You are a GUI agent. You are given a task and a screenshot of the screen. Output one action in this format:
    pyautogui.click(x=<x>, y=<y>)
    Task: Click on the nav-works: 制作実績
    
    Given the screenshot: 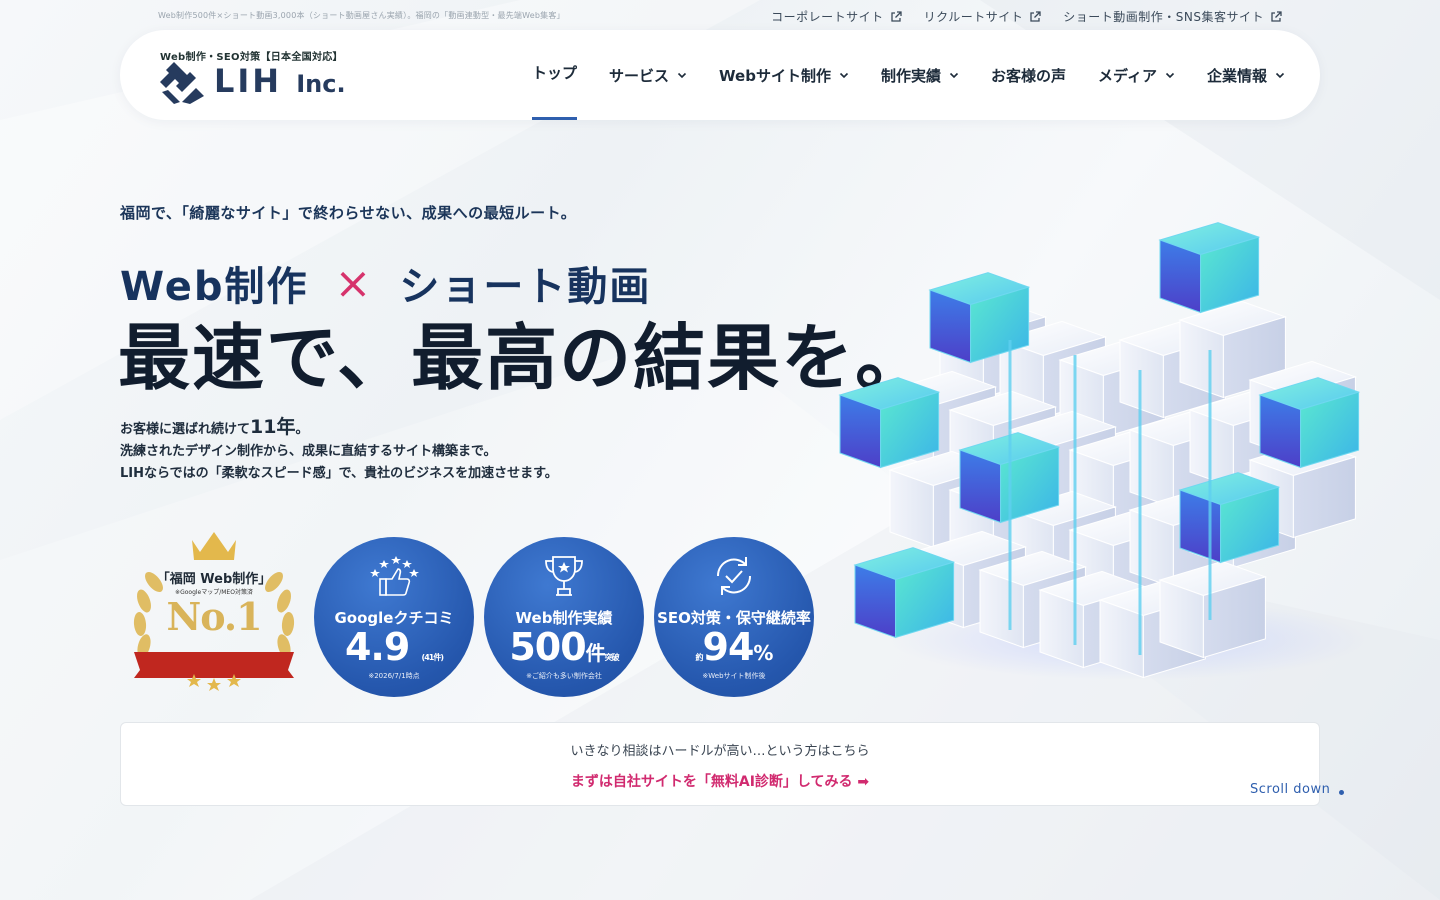 What is the action you would take?
    pyautogui.click(x=920, y=75)
    